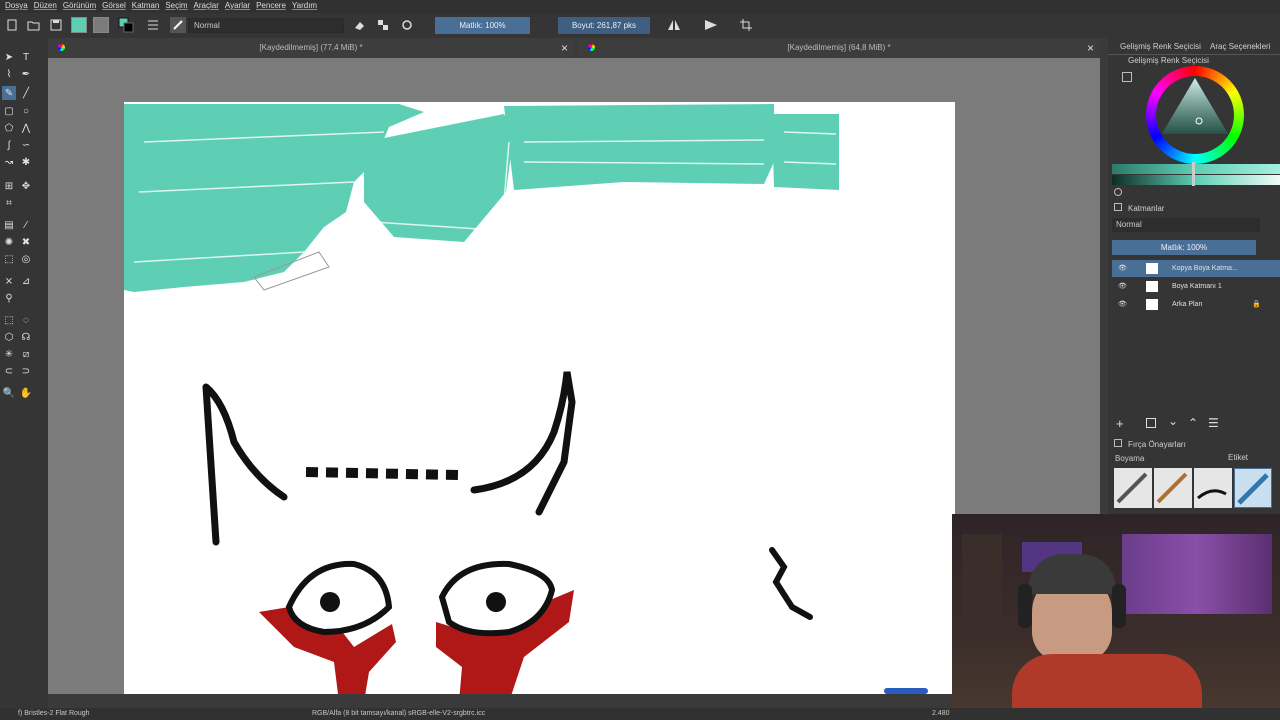  I want to click on polygon-select-icon: ⬡, so click(9, 337).